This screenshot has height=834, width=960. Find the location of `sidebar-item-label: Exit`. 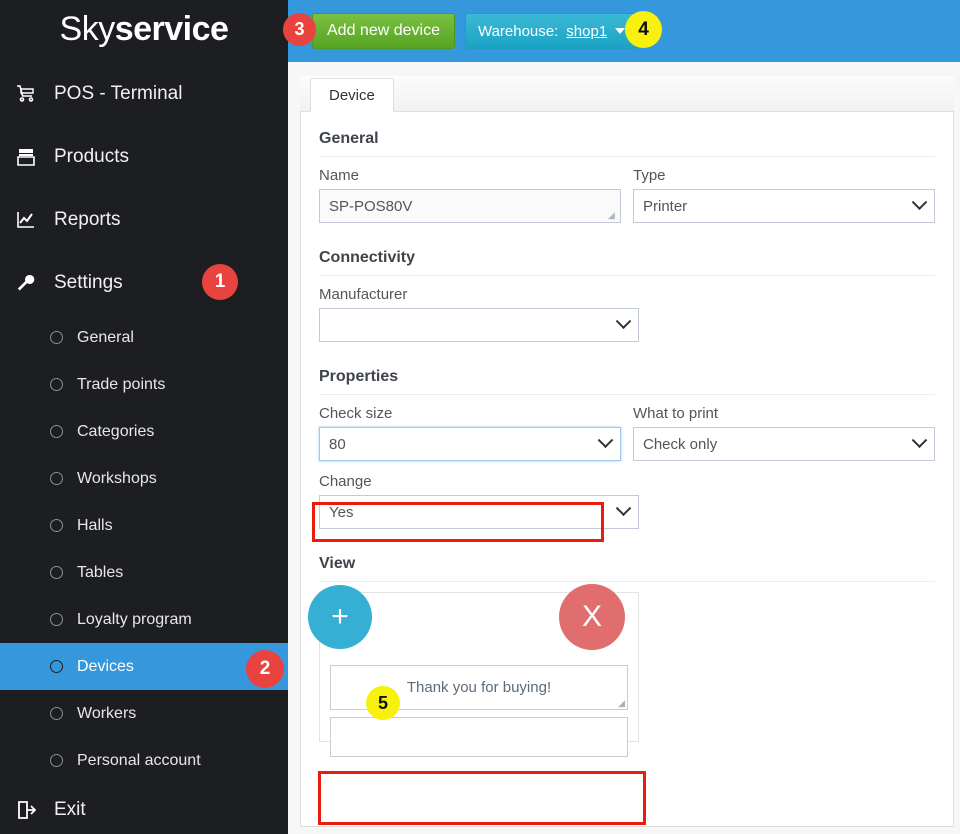

sidebar-item-label: Exit is located at coordinates (70, 809).